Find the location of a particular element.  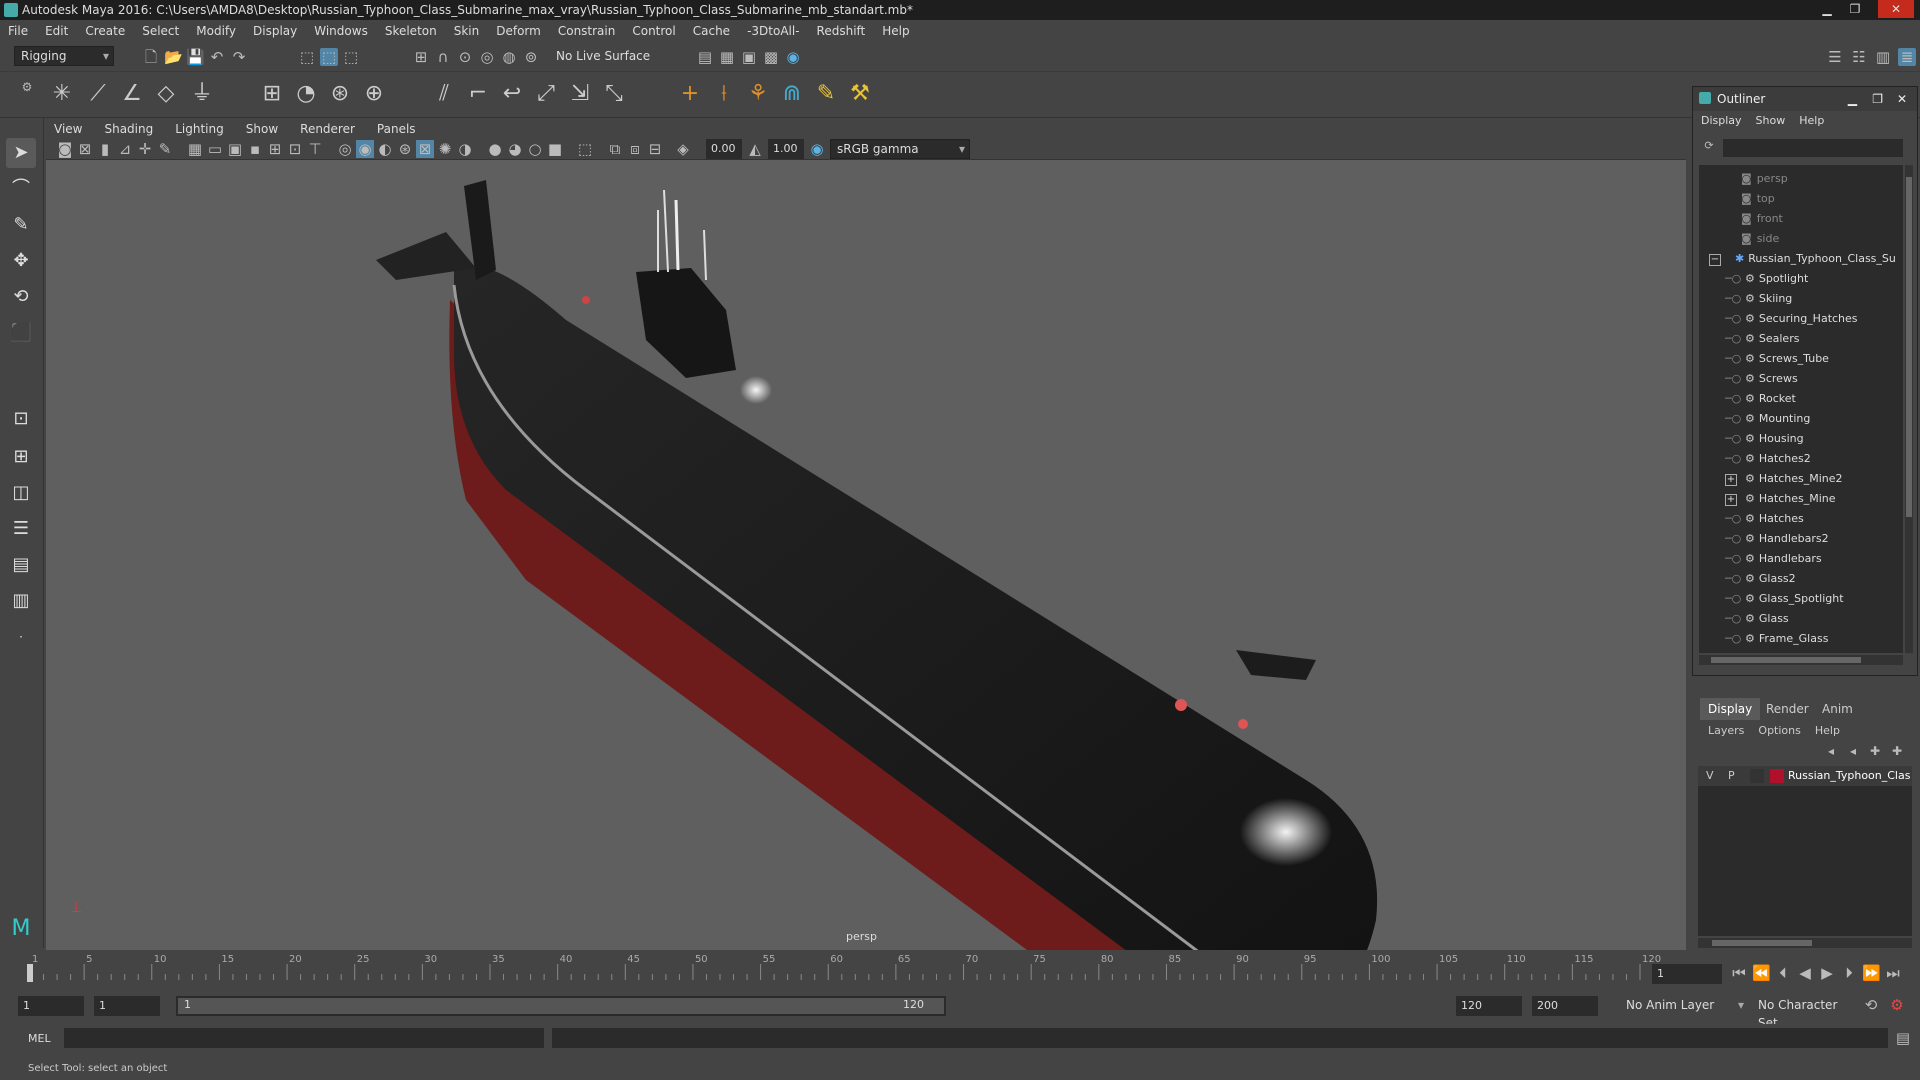

hypershade-icon: ◉ is located at coordinates (793, 57).